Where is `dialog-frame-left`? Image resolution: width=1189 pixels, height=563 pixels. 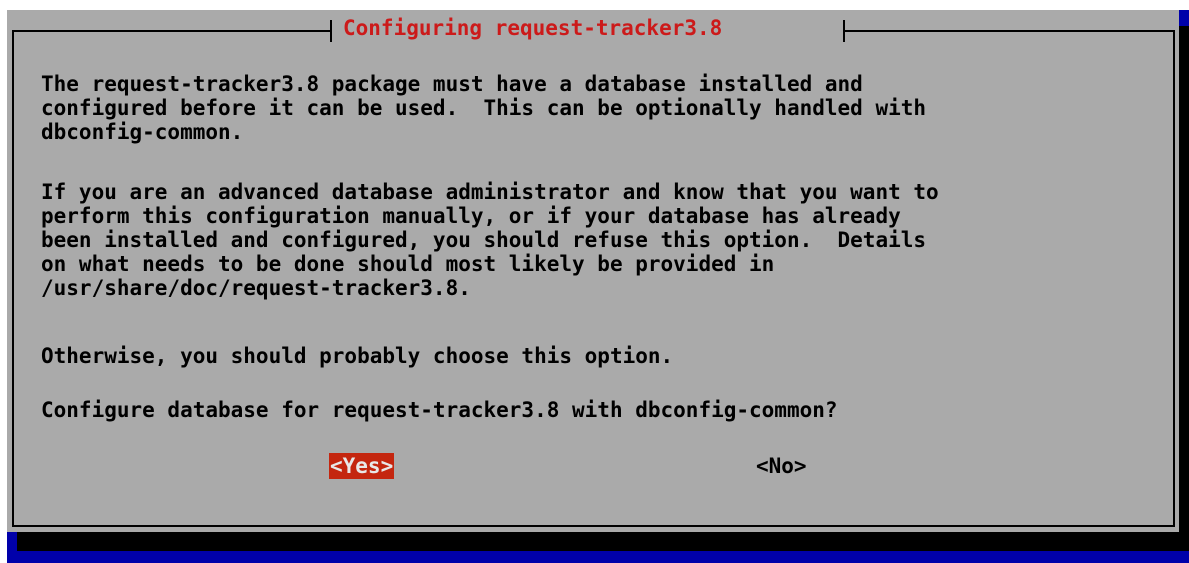 dialog-frame-left is located at coordinates (13, 278).